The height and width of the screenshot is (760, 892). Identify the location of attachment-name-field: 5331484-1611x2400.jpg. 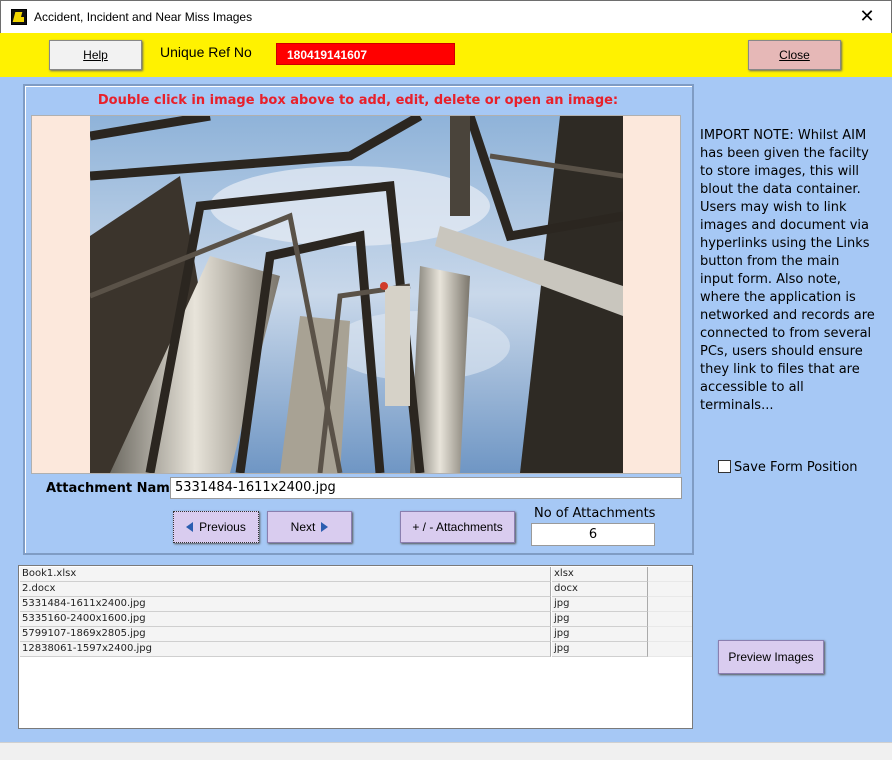
(426, 488).